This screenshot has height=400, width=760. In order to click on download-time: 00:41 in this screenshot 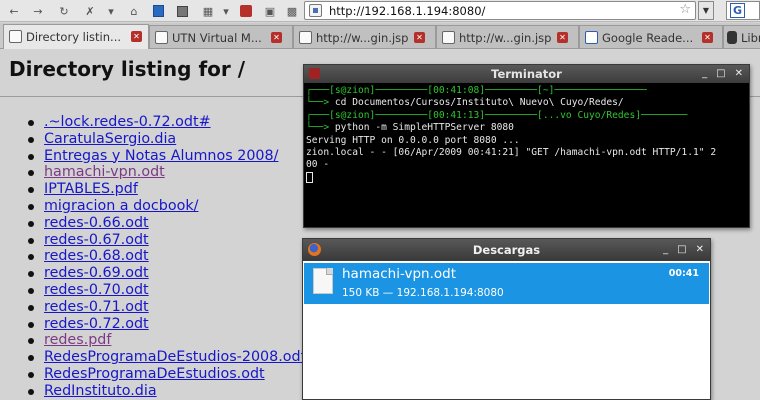, I will do `click(683, 273)`.